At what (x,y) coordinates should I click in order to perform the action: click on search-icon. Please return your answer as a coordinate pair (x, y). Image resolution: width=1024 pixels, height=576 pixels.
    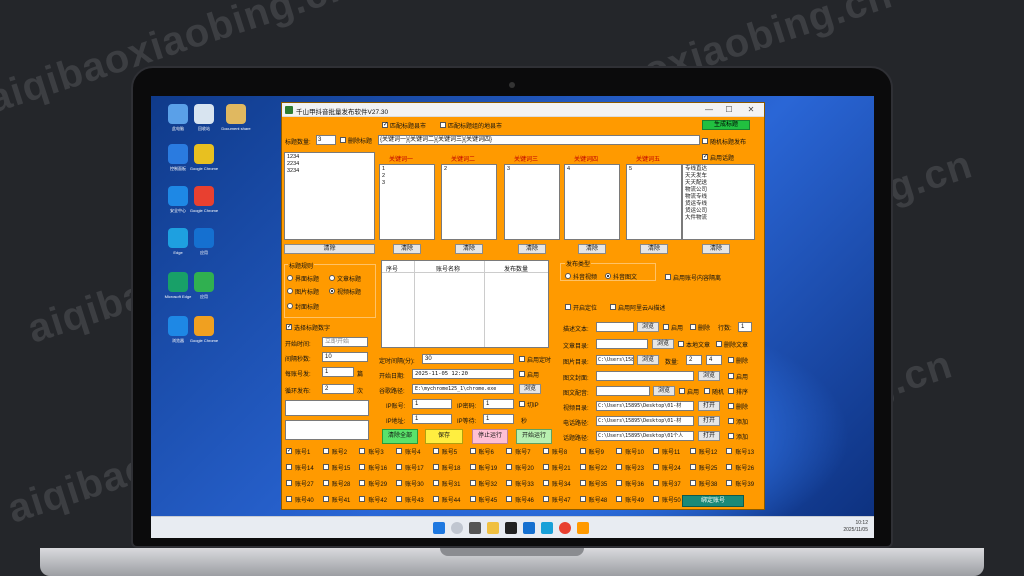
    Looking at the image, I should click on (457, 528).